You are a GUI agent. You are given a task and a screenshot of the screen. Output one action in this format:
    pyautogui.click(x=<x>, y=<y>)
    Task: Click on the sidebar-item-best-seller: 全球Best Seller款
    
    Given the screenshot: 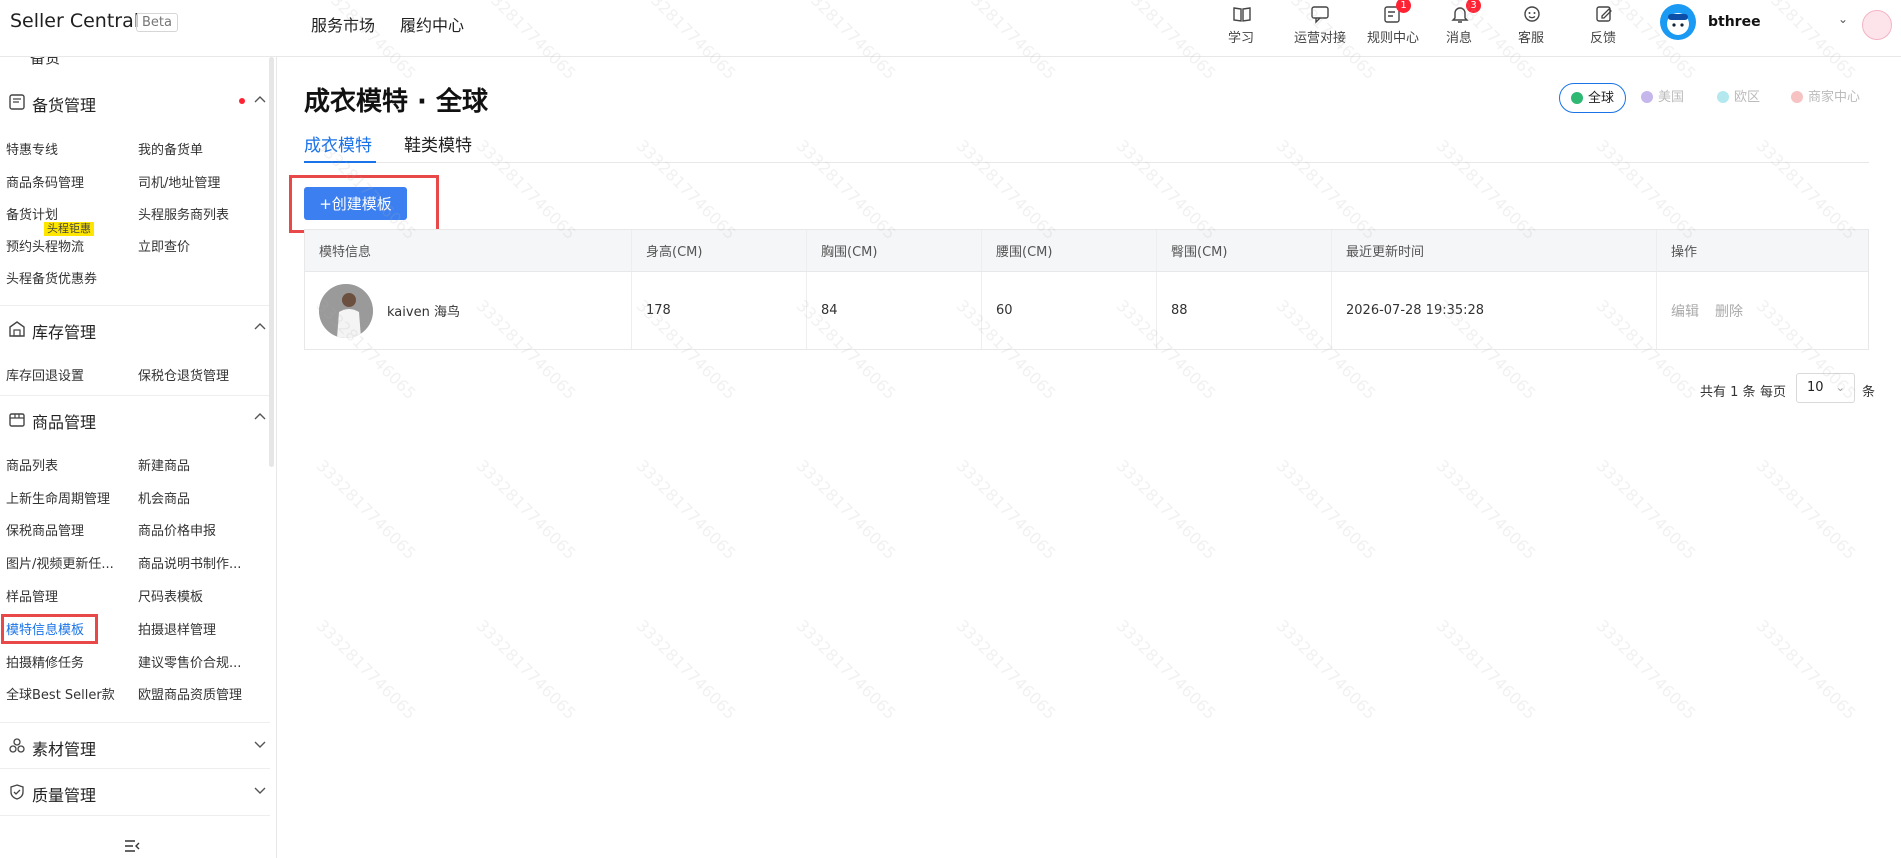 What is the action you would take?
    pyautogui.click(x=60, y=693)
    